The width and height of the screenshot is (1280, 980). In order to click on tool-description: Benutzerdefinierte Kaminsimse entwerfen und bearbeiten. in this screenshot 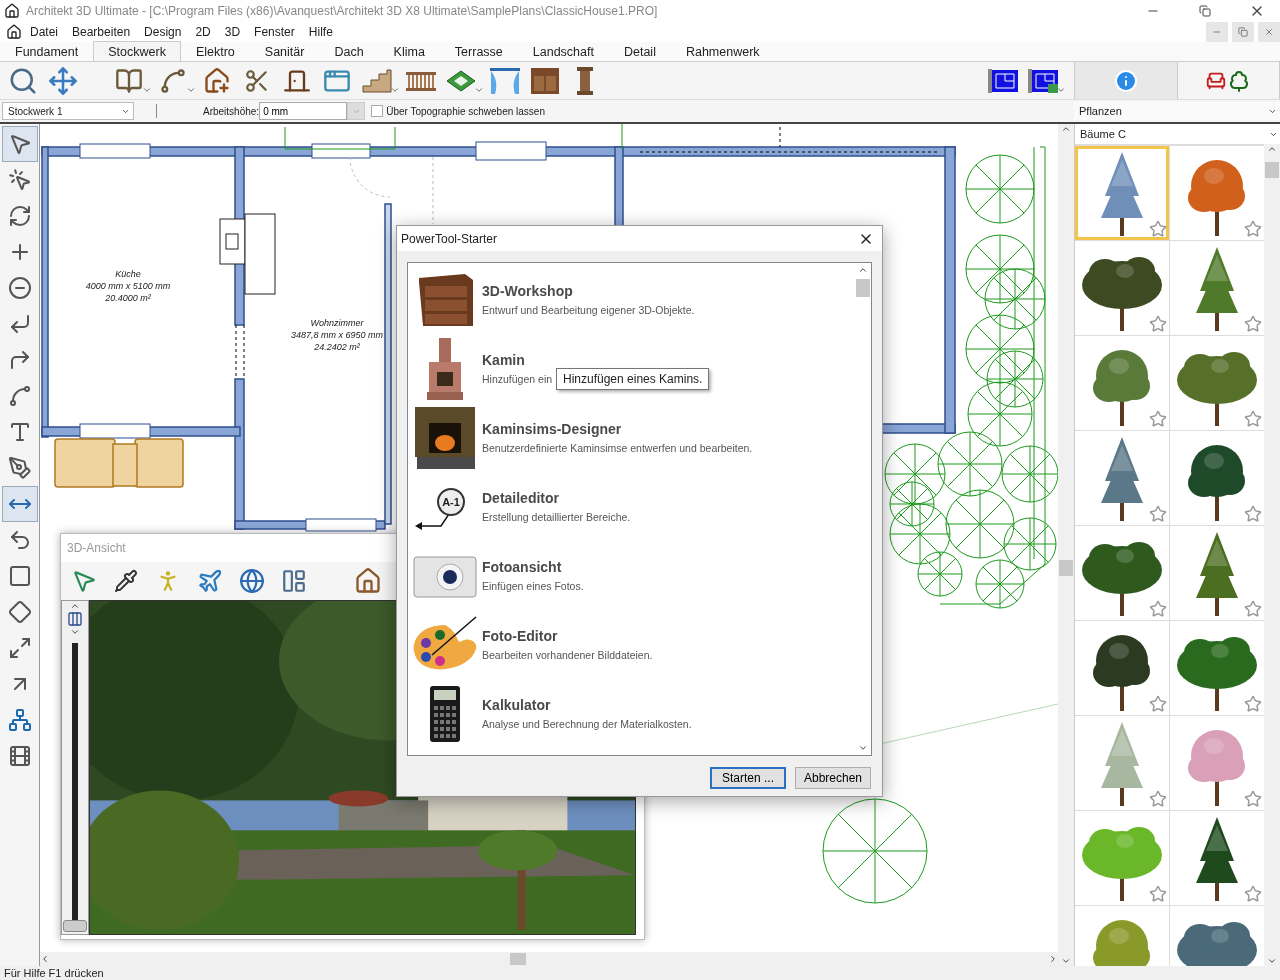, I will do `click(617, 448)`.